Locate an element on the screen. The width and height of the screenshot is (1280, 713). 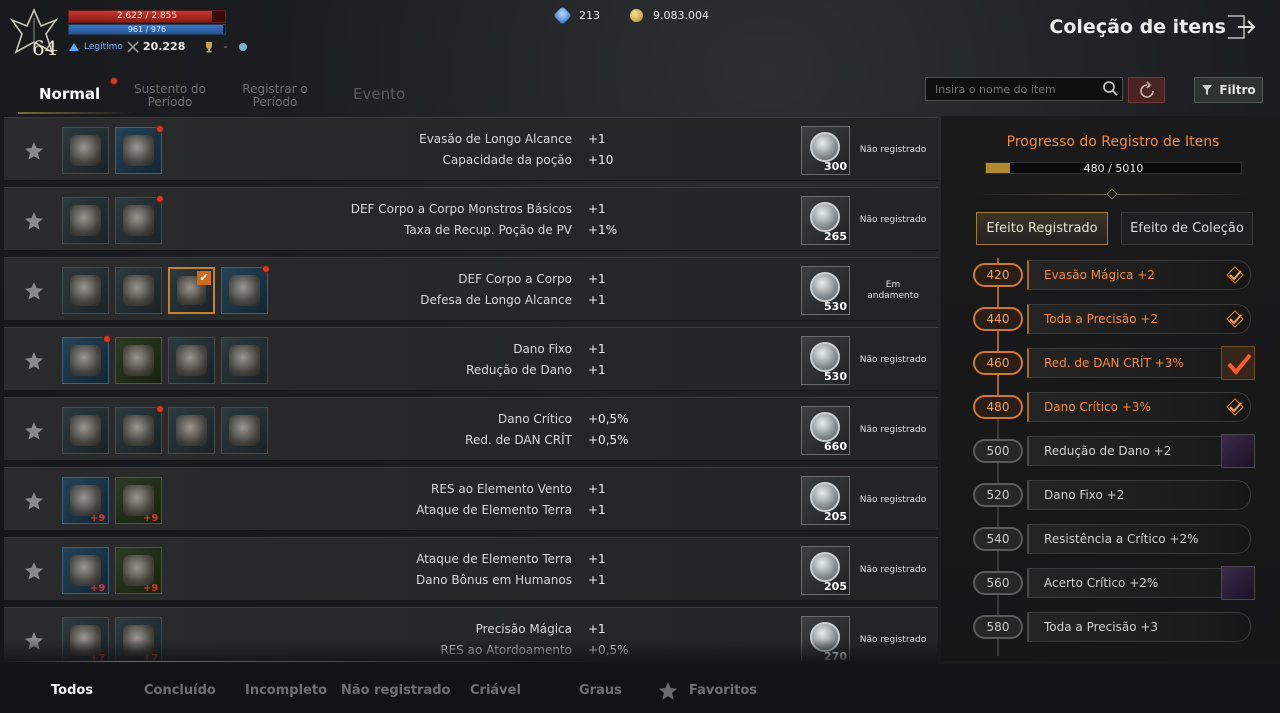
gold-amount: 9.083.004 is located at coordinates (681, 15).